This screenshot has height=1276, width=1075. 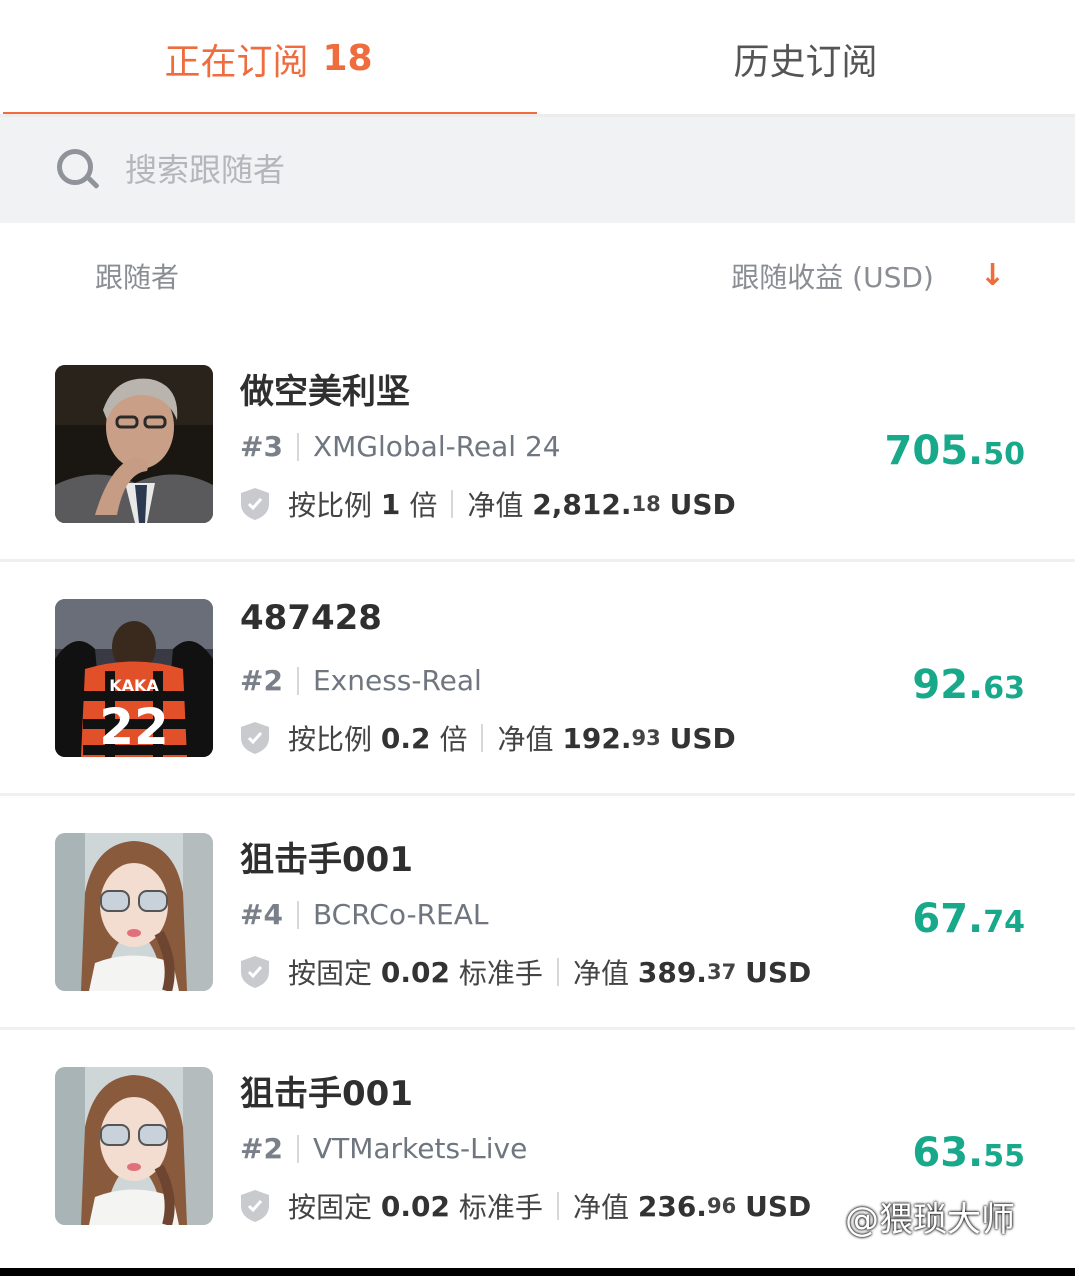 What do you see at coordinates (420, 1148) in the screenshot?
I see `server-name: VTMarkets-Live` at bounding box center [420, 1148].